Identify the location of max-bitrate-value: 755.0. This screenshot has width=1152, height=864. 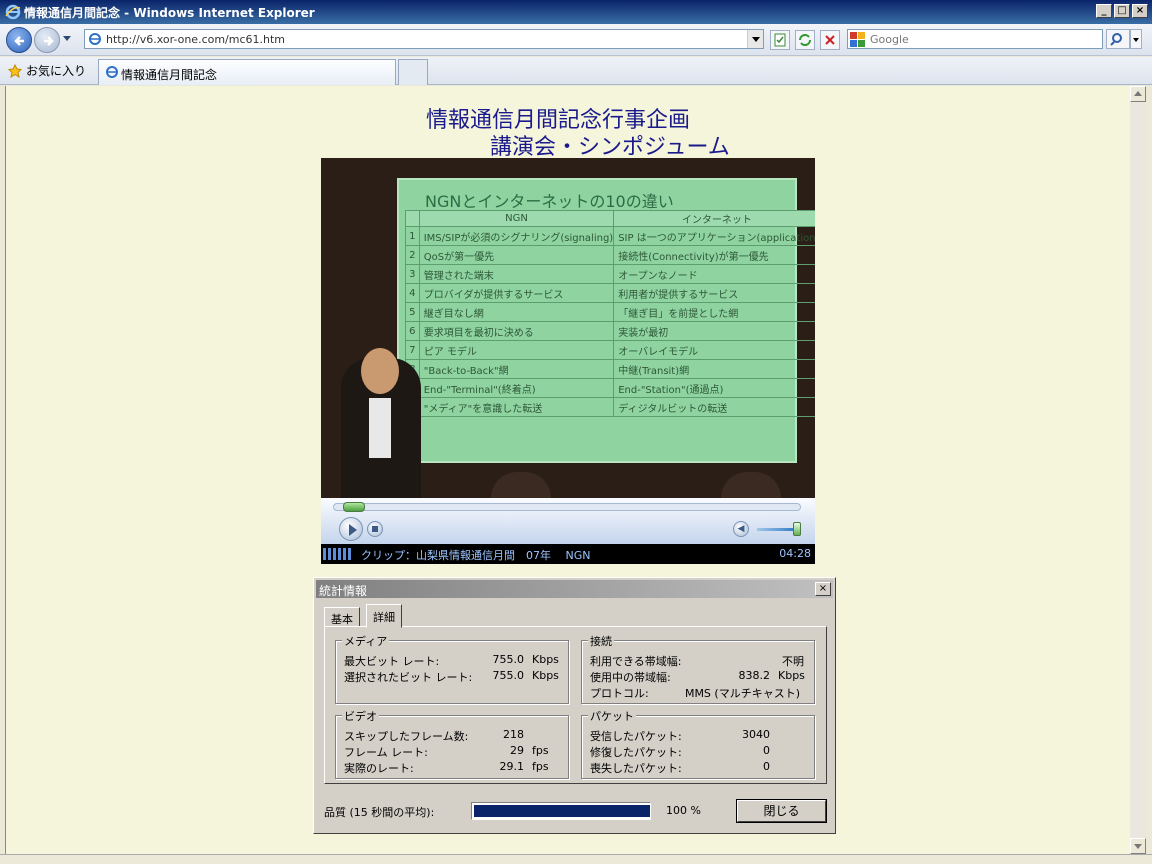
(508, 659).